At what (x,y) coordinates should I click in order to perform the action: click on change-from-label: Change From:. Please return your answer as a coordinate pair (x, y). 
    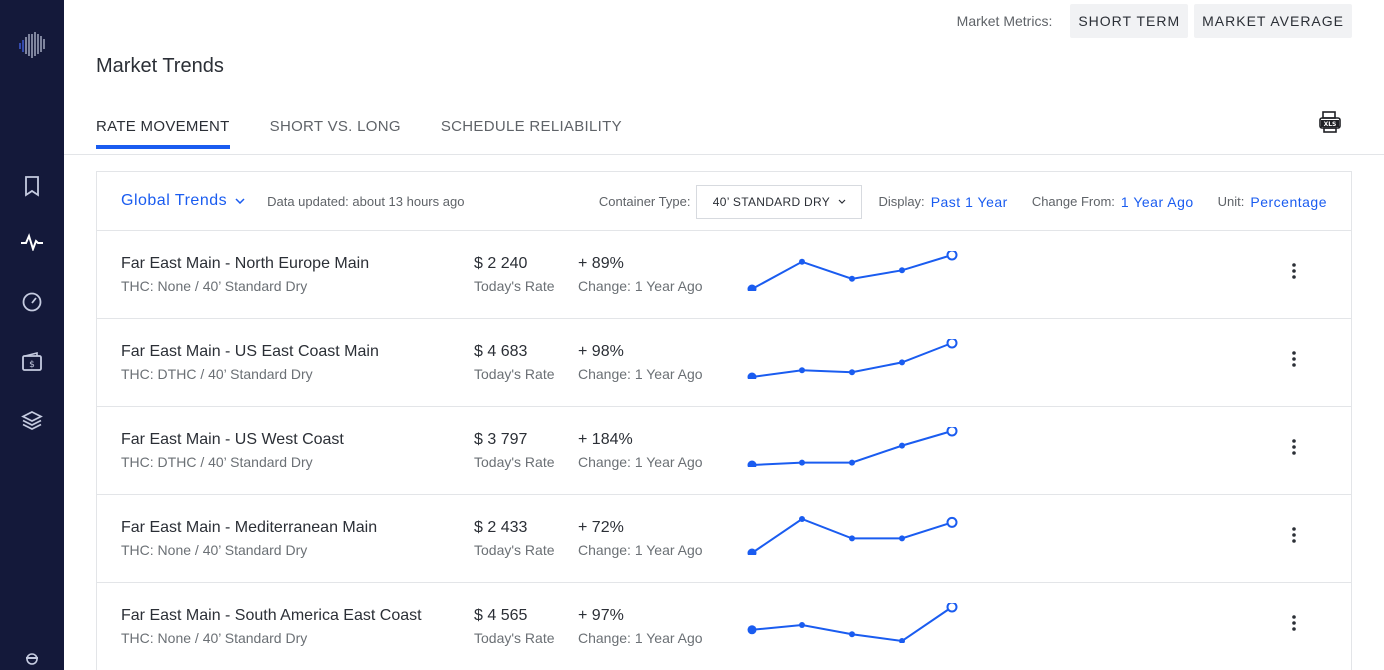
    Looking at the image, I should click on (1073, 201).